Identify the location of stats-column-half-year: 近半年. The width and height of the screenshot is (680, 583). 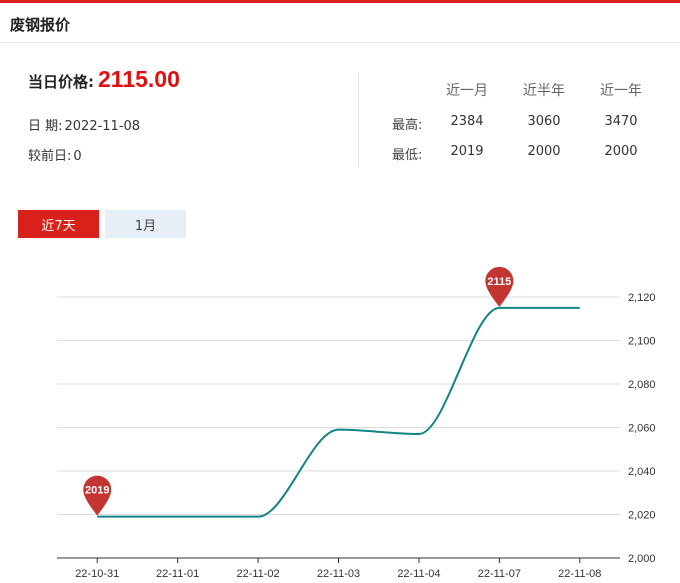
(544, 91).